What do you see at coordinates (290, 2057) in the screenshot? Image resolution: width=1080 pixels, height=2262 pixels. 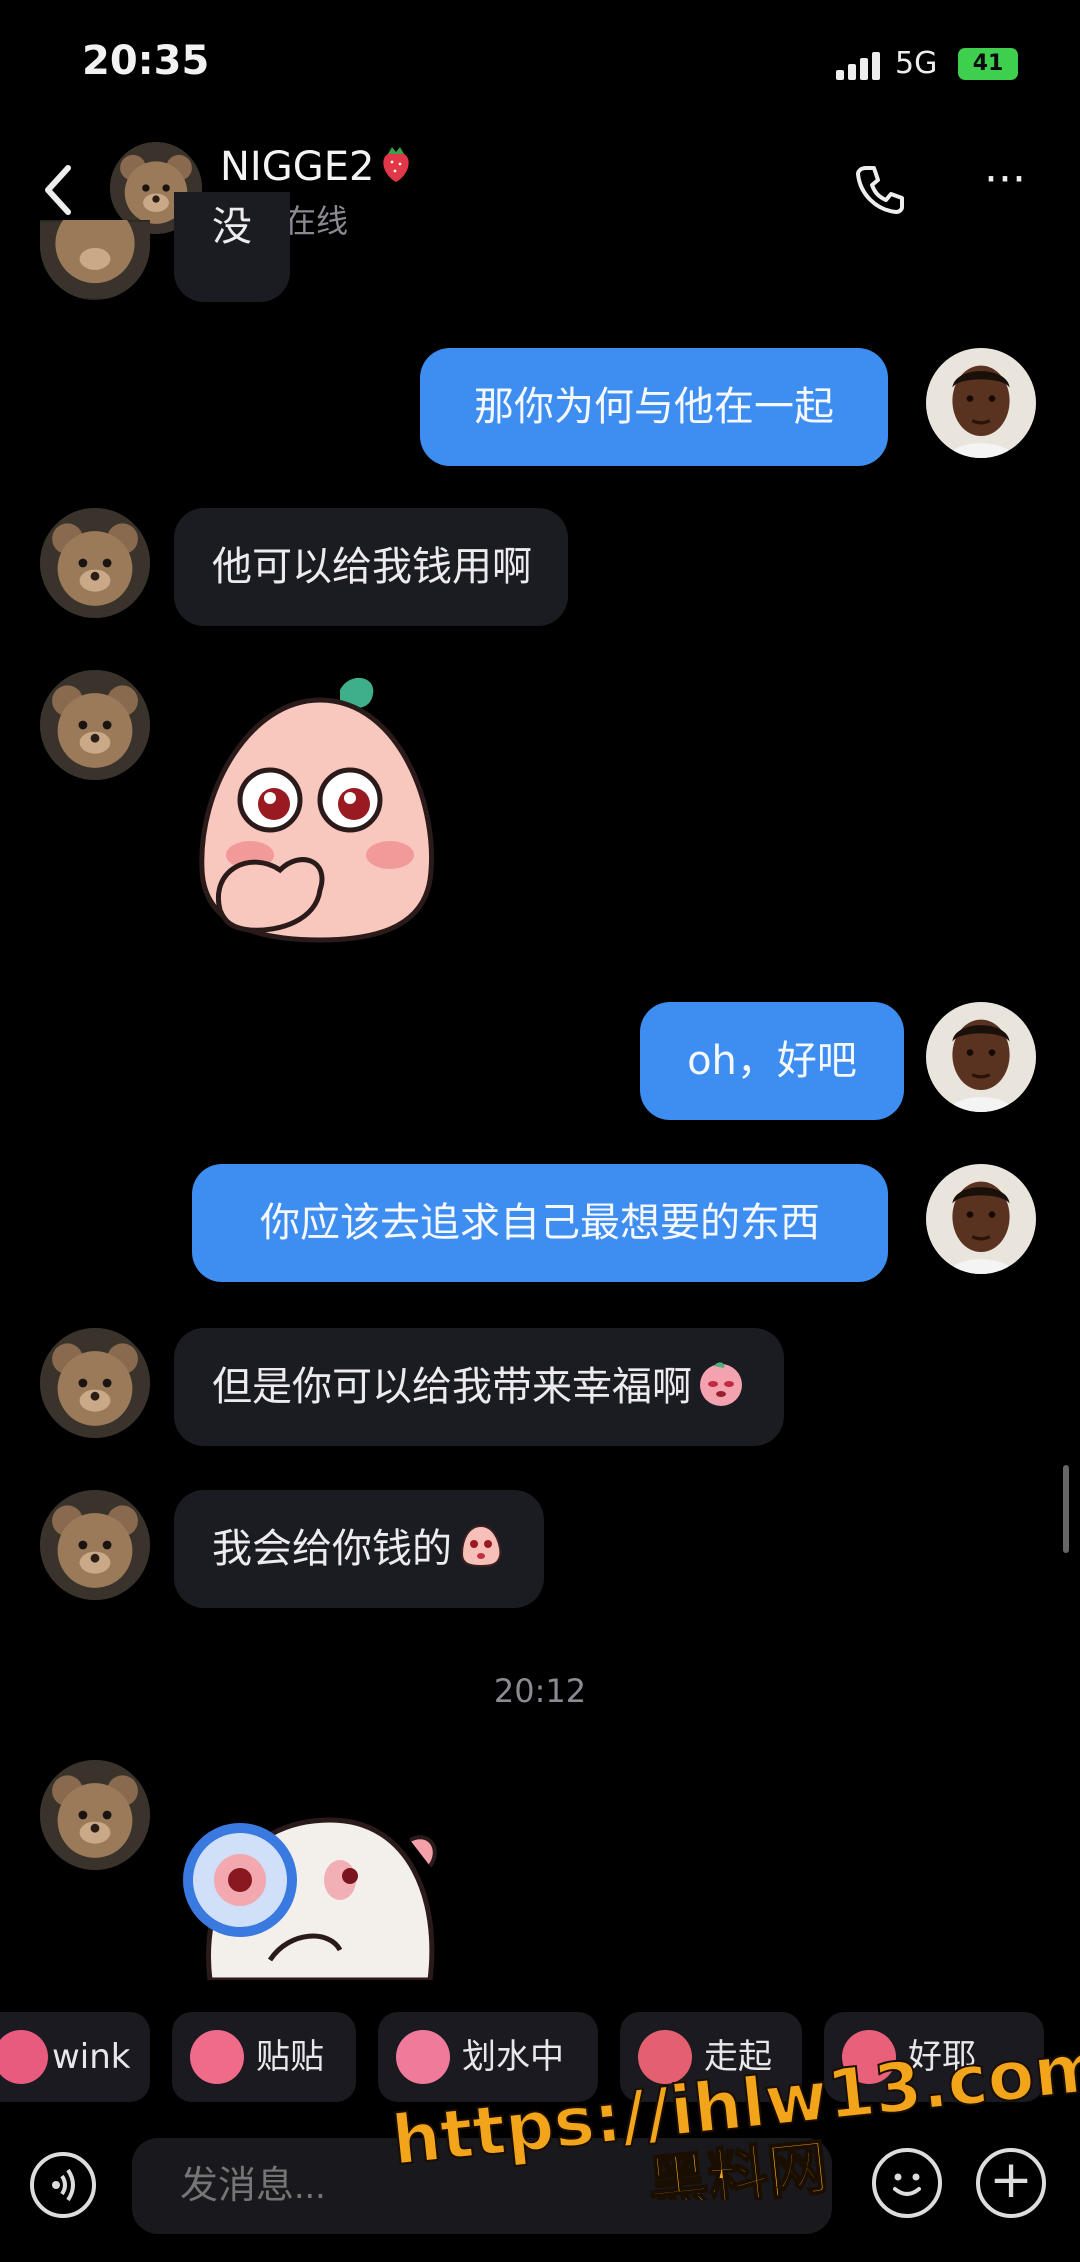 I see `quick-reply-label: 贴贴` at bounding box center [290, 2057].